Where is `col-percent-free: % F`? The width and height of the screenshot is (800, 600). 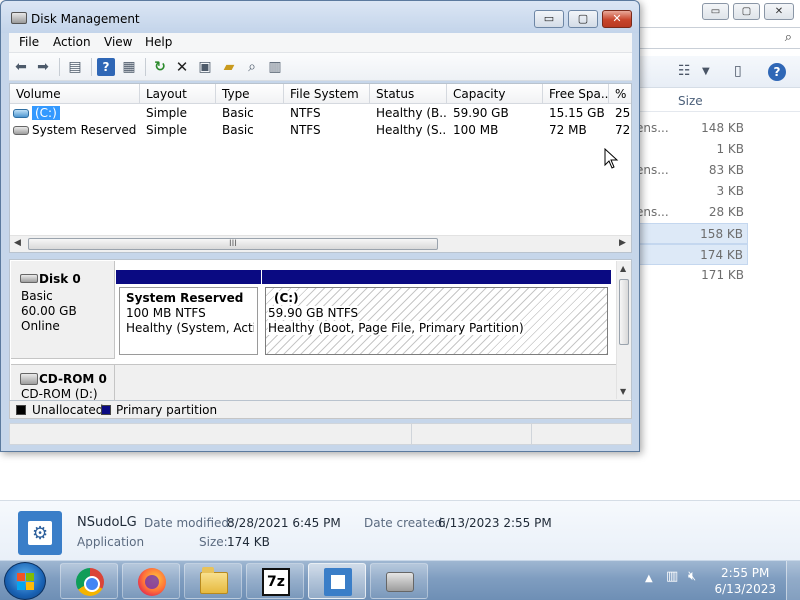 col-percent-free: % F is located at coordinates (620, 94).